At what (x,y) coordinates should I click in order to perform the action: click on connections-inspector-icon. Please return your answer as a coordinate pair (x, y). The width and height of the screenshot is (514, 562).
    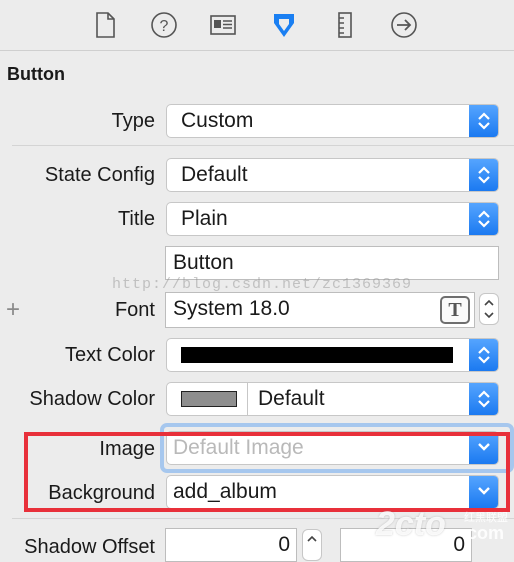
    Looking at the image, I should click on (404, 25).